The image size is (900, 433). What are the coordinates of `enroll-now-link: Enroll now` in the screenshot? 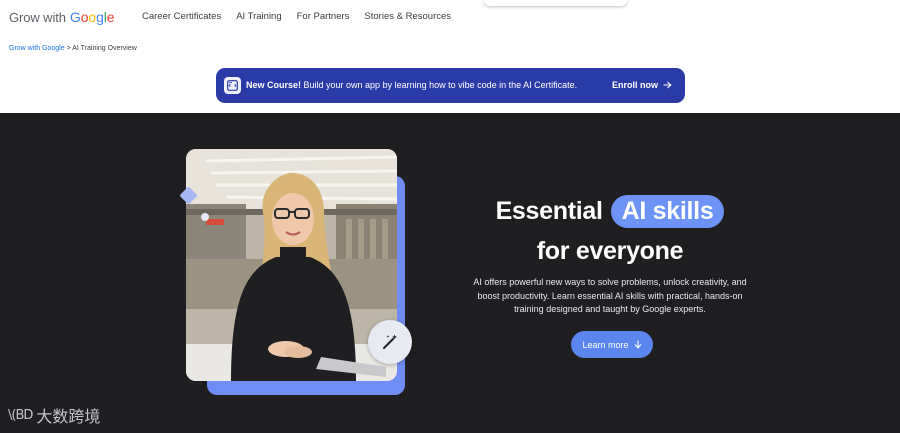 It's located at (642, 85).